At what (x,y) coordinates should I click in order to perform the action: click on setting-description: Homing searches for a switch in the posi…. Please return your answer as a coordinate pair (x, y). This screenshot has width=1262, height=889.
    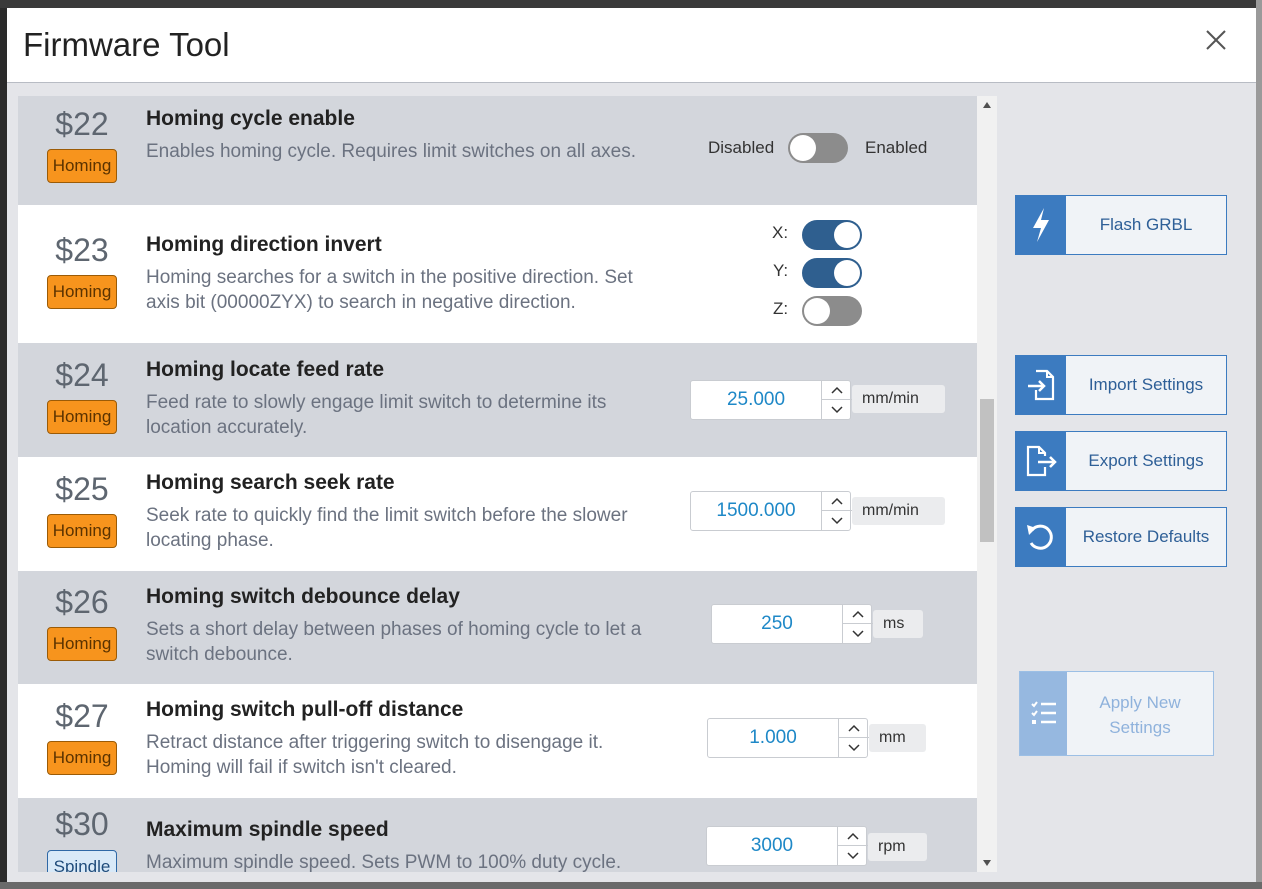
    Looking at the image, I should click on (389, 290).